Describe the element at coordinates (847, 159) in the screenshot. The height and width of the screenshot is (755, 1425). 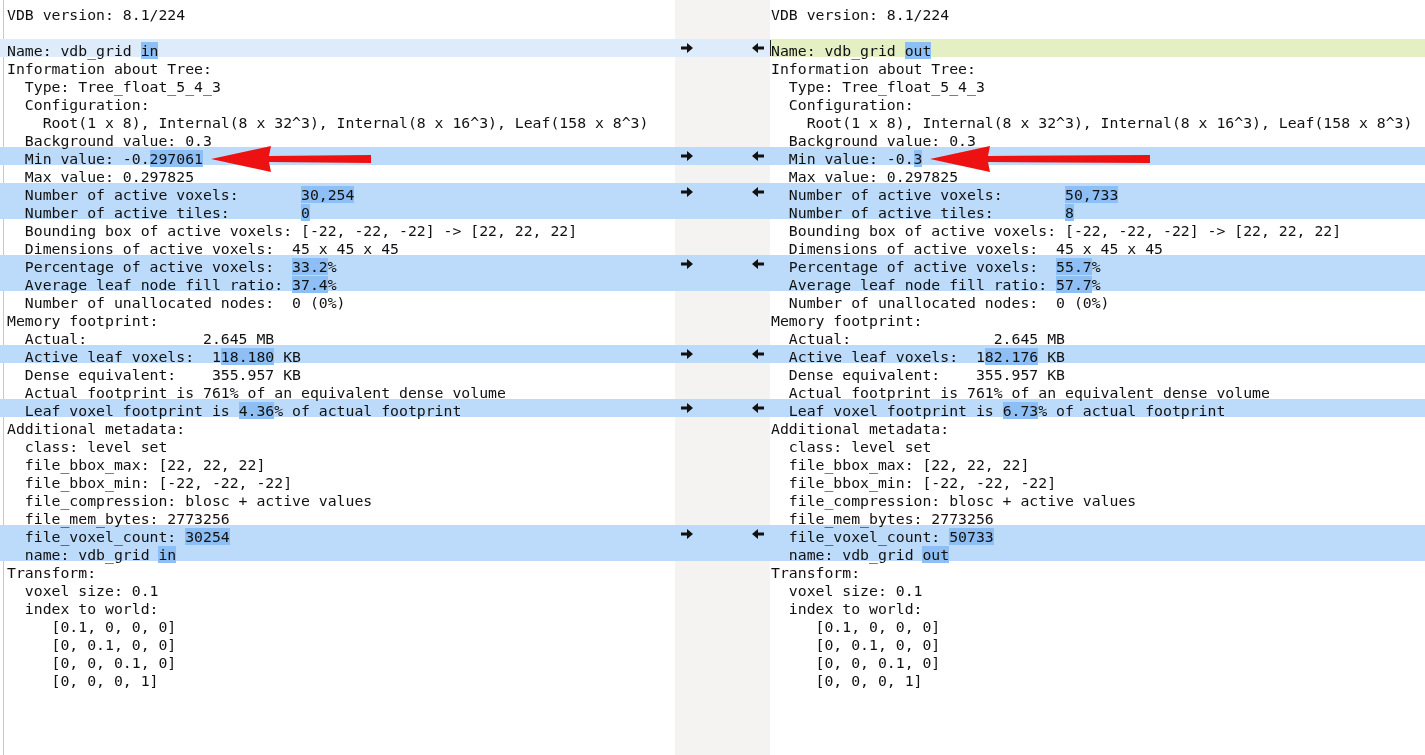
I see `code-line: Min value: -0.3` at that location.